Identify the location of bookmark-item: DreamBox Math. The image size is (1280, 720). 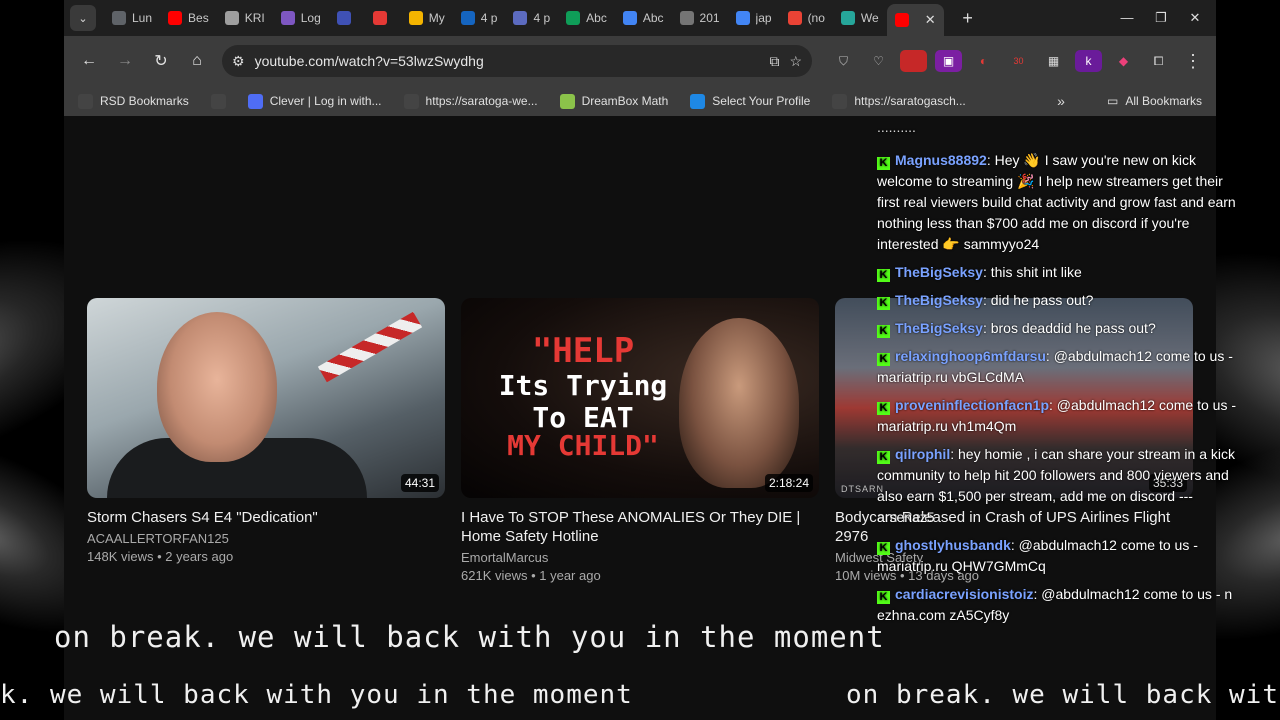
(613, 101).